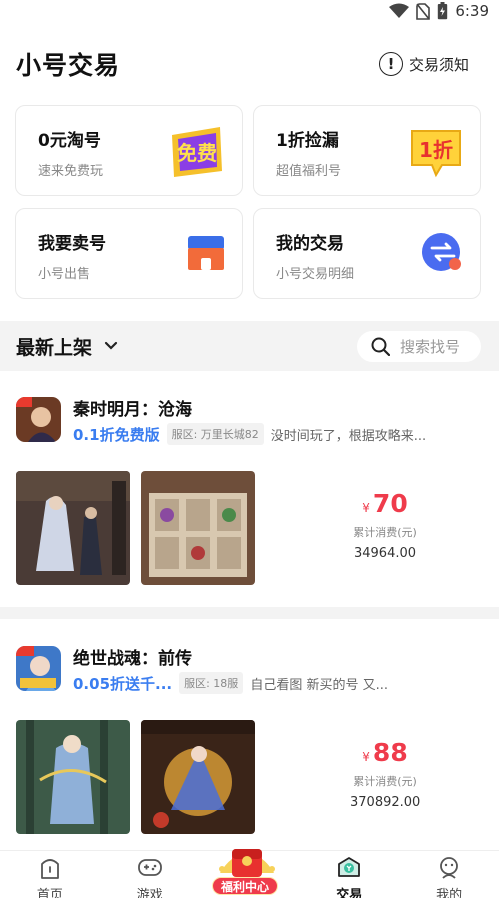 The height and width of the screenshot is (898, 499). I want to click on home-icon, so click(49, 869).